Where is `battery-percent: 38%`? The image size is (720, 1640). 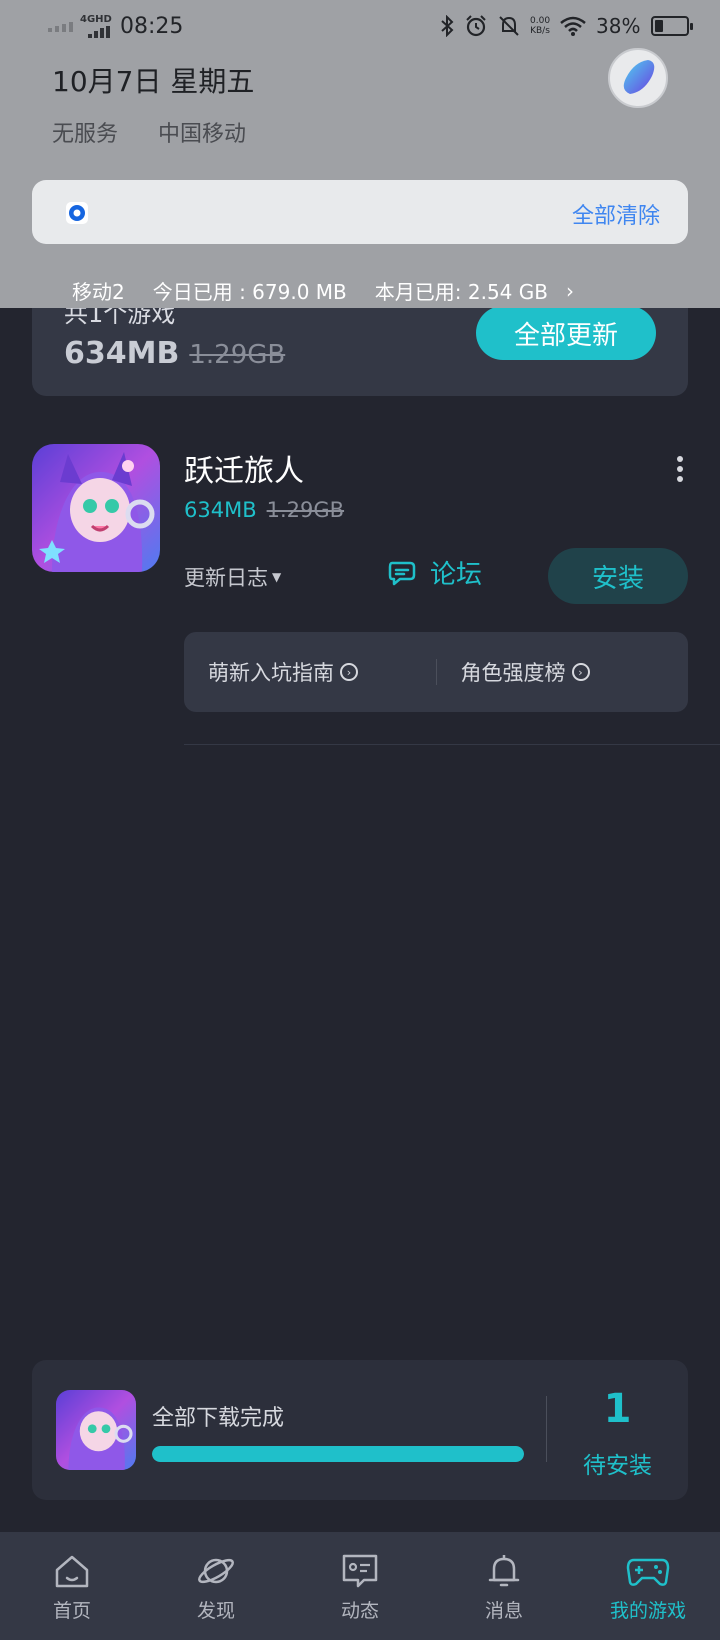 battery-percent: 38% is located at coordinates (618, 26).